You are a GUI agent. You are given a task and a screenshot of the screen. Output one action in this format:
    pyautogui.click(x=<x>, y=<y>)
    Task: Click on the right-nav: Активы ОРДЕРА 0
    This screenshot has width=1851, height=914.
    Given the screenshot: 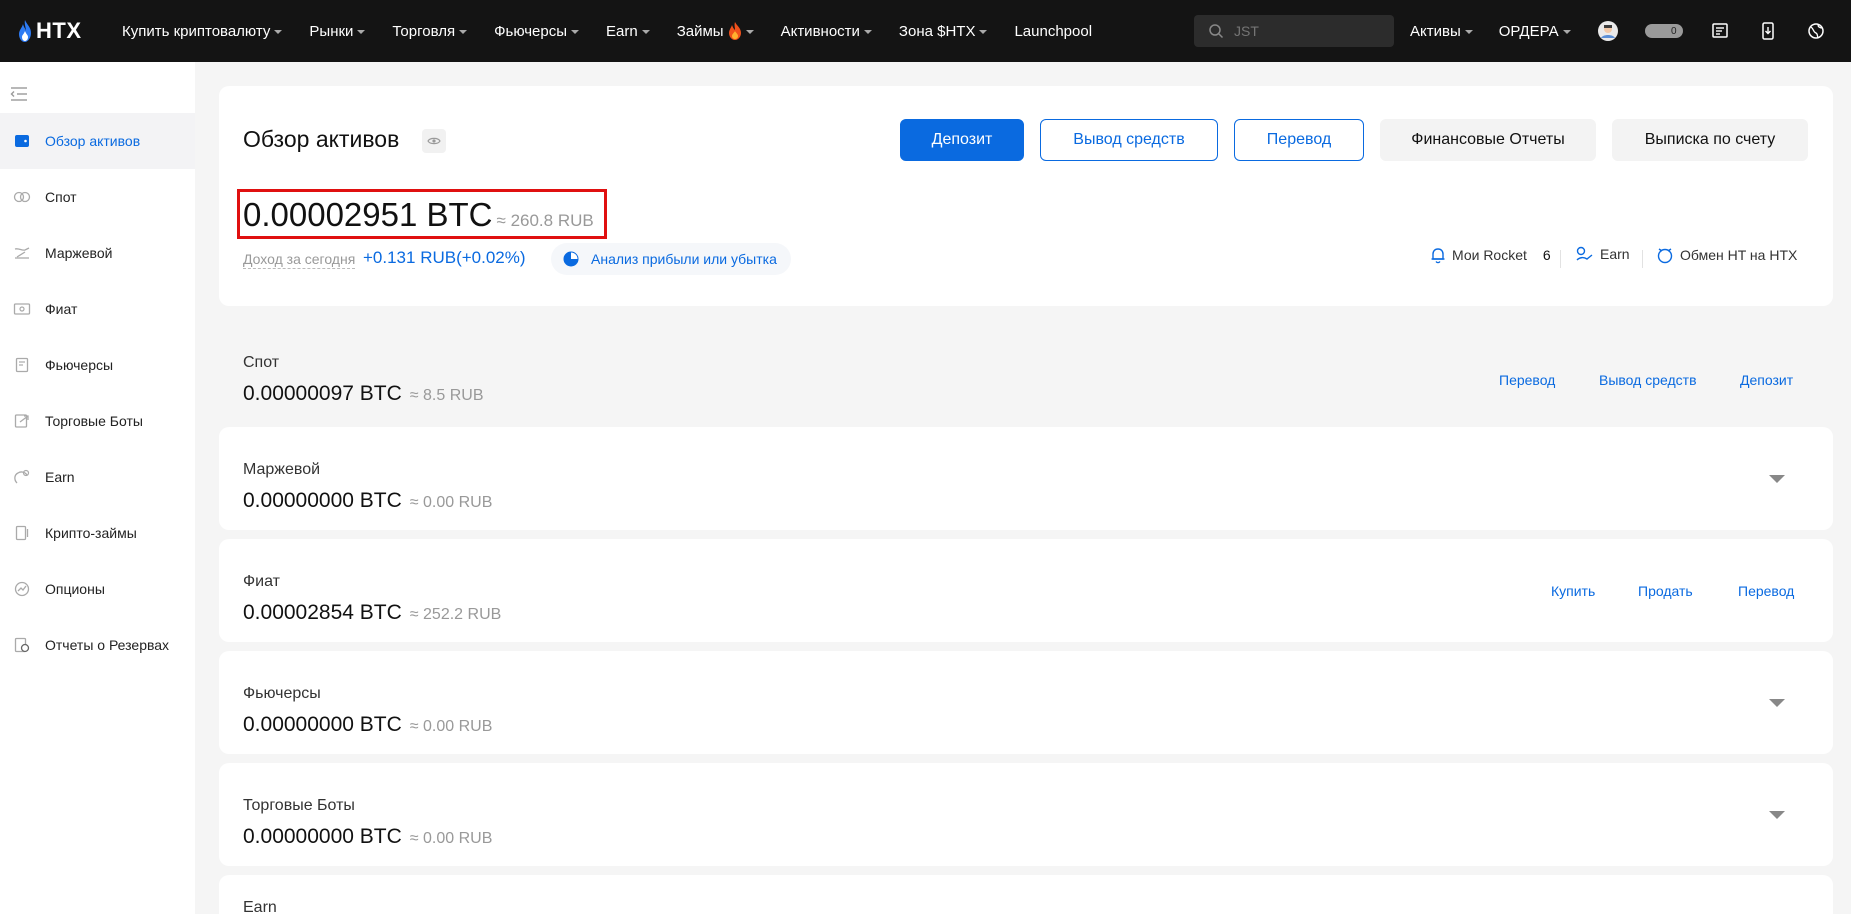 What is the action you would take?
    pyautogui.click(x=1630, y=31)
    